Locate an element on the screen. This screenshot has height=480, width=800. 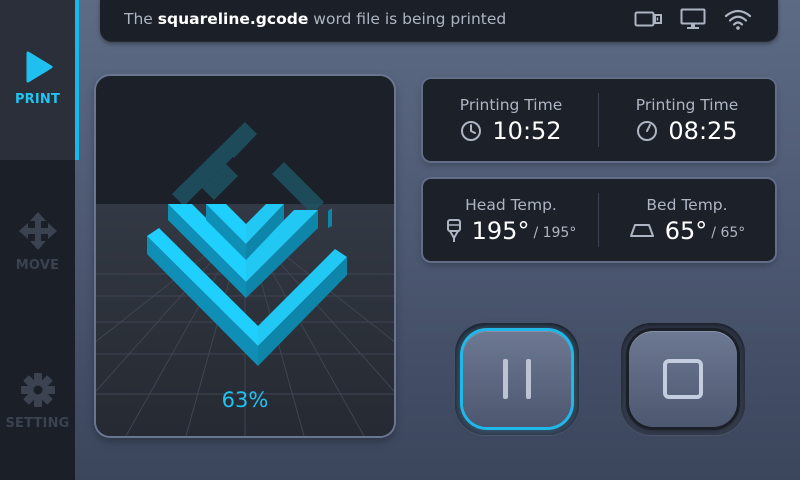
status-icons is located at coordinates (693, 19).